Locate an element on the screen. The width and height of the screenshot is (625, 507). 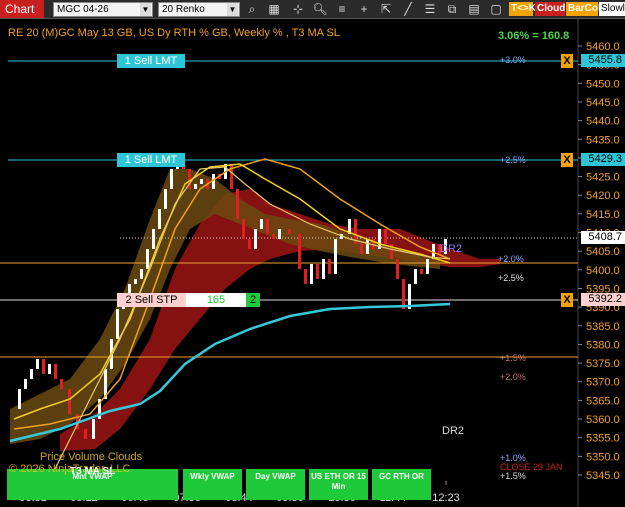
price-tick-label: 5450.0 is located at coordinates (603, 84).